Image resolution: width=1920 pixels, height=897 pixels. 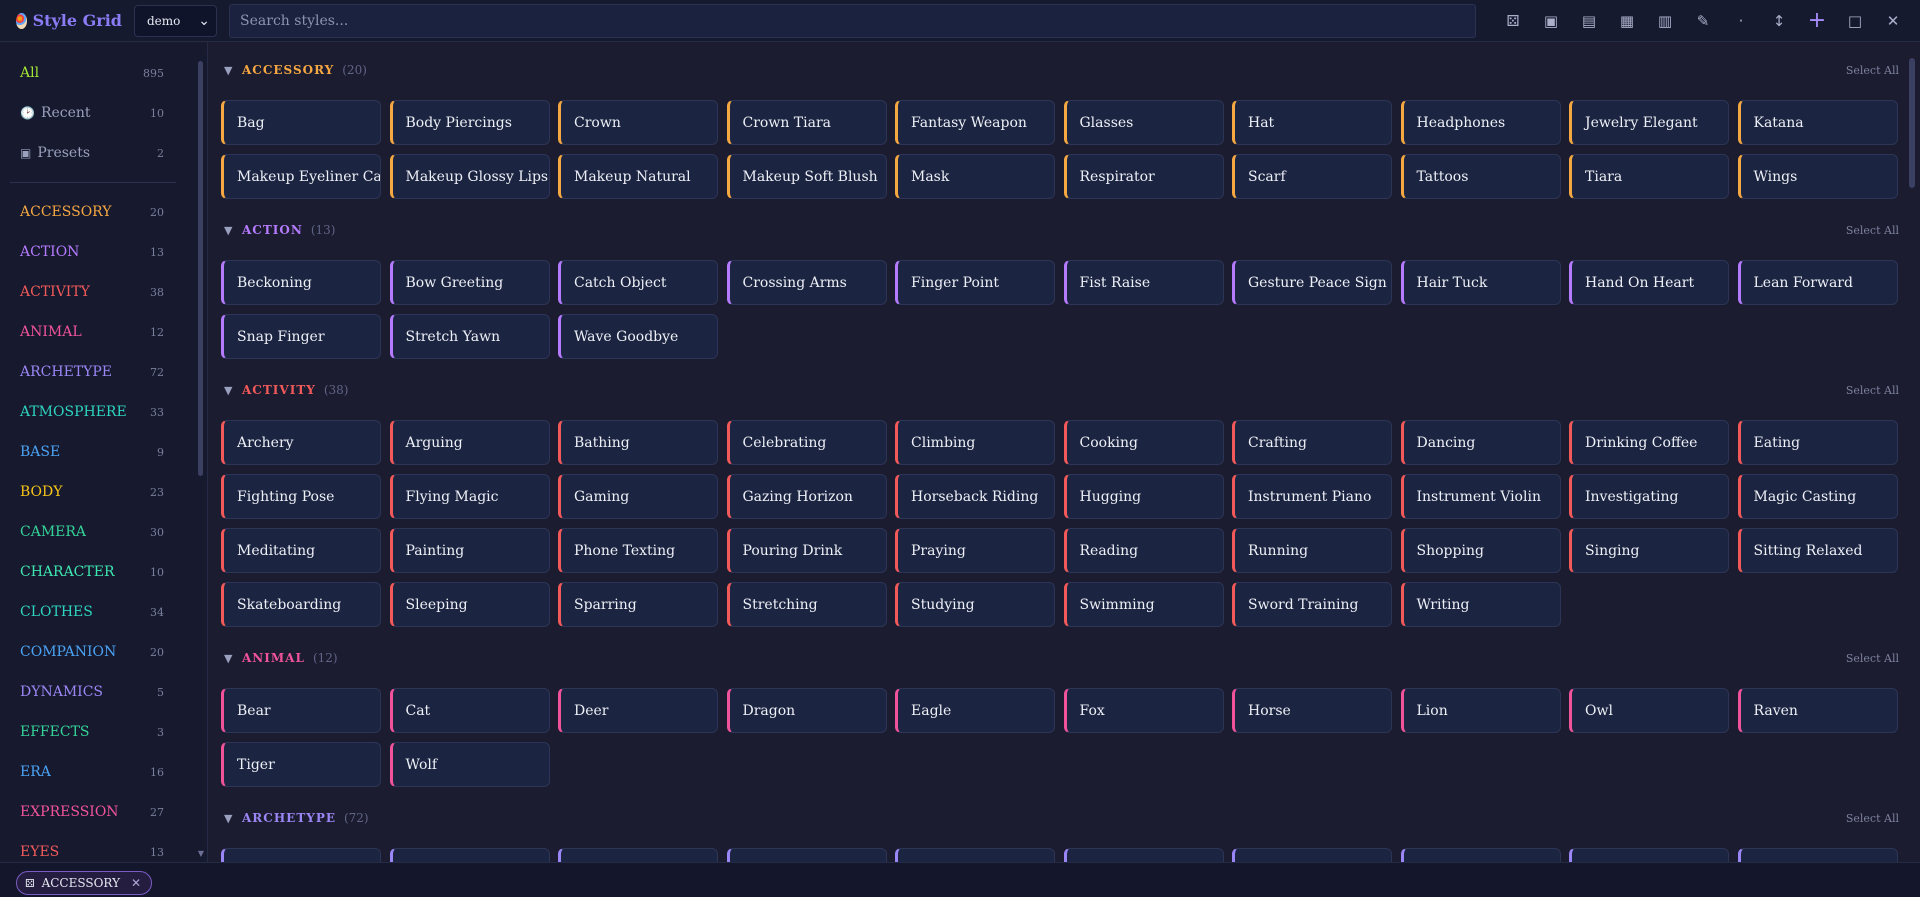 What do you see at coordinates (92, 113) in the screenshot?
I see `sidebar-item-recent: 🕑 Recent 10` at bounding box center [92, 113].